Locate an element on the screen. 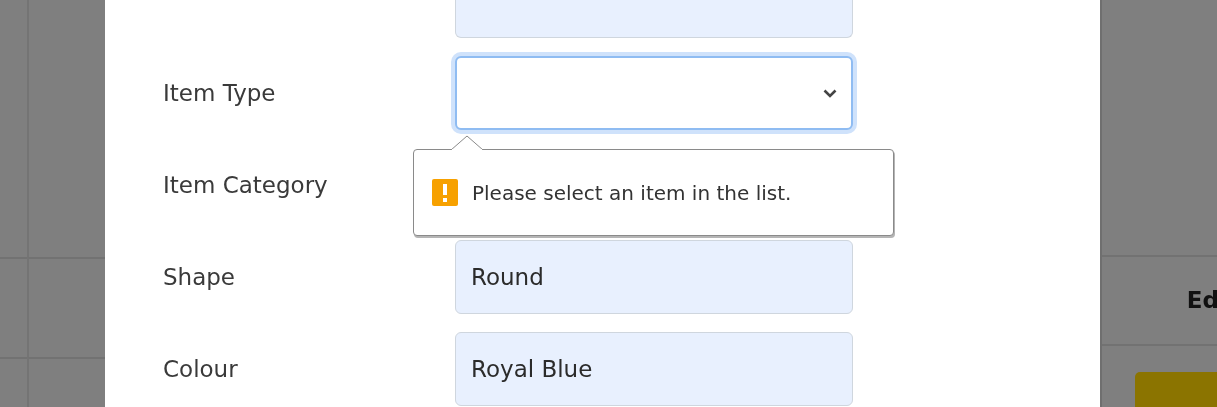 The width and height of the screenshot is (1217, 407). input-field is located at coordinates (654, 19).